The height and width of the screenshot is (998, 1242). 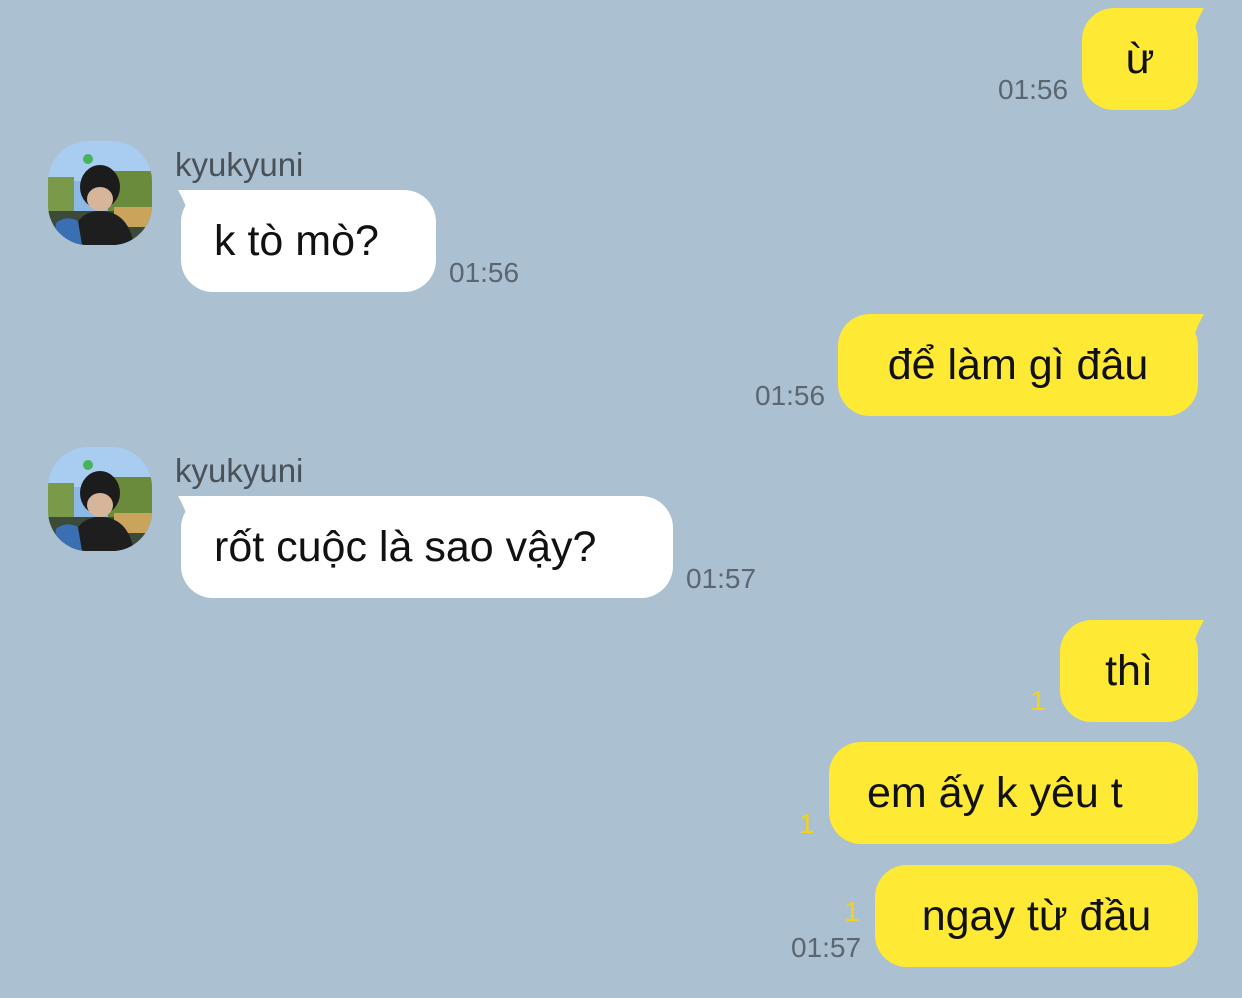 I want to click on message-bubble: em ấy k yêu t, so click(x=1013, y=793).